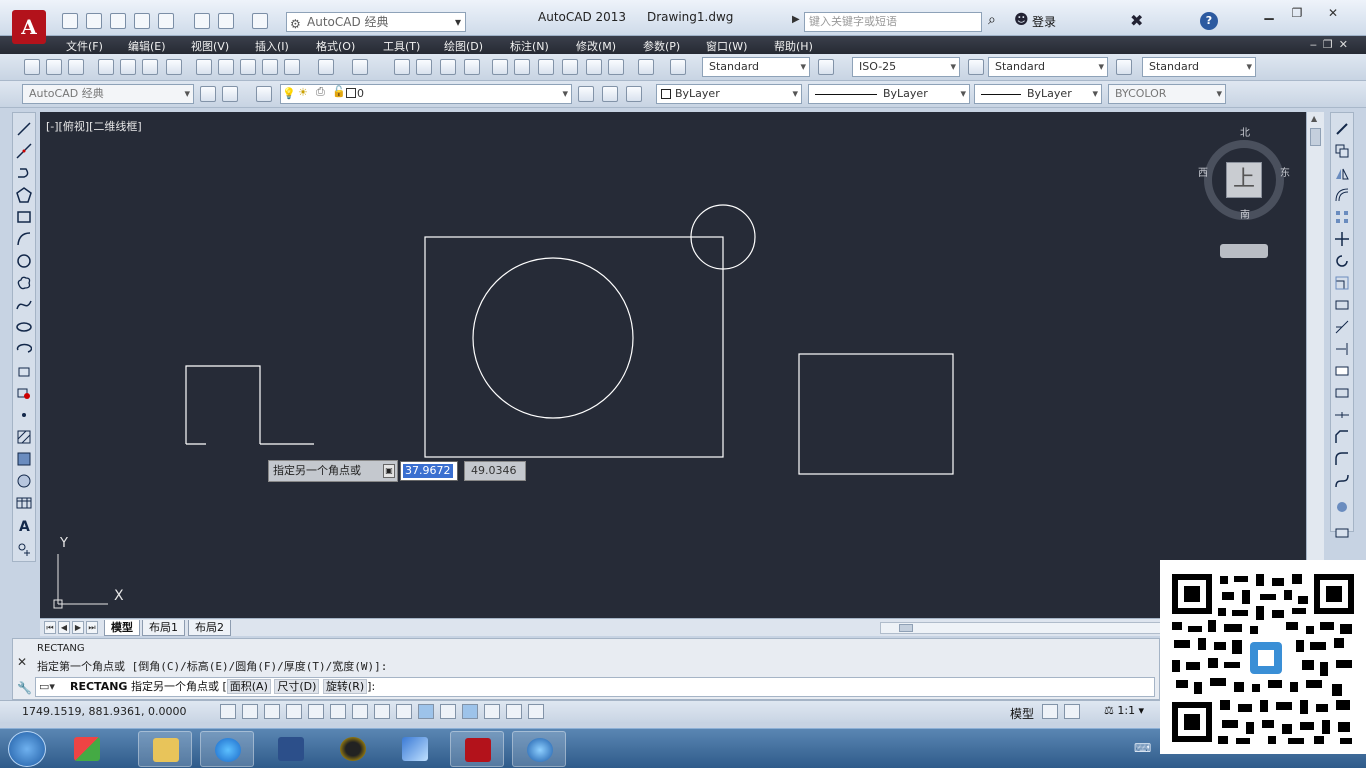 The height and width of the screenshot is (768, 1366). I want to click on redo-icon, so click(360, 67).